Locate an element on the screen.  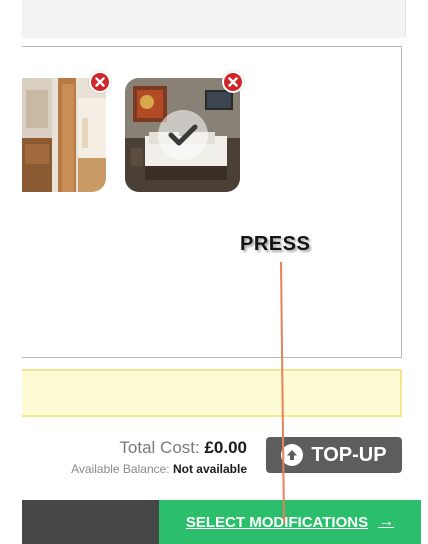
remove-photo-bedroom-button is located at coordinates (233, 82).